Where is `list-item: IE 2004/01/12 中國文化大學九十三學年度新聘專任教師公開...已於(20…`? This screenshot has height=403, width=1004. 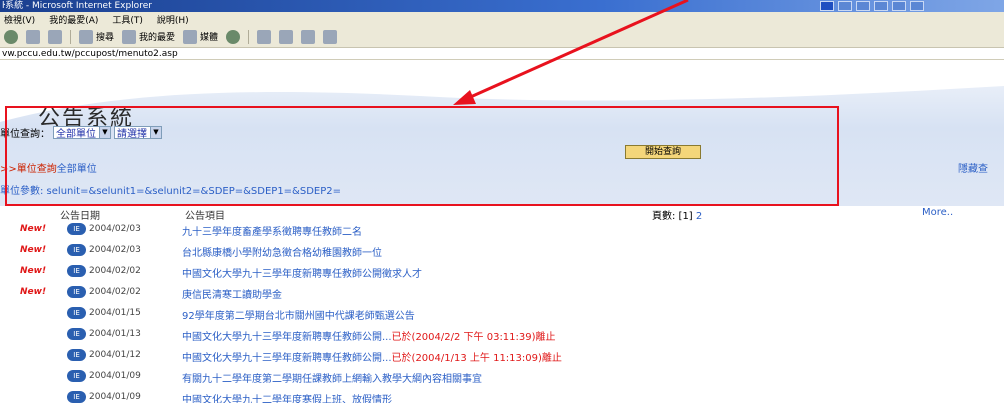 list-item: IE 2004/01/12 中國文化大學九十三學年度新聘專任教師公開...已於(20… is located at coordinates (502, 356).